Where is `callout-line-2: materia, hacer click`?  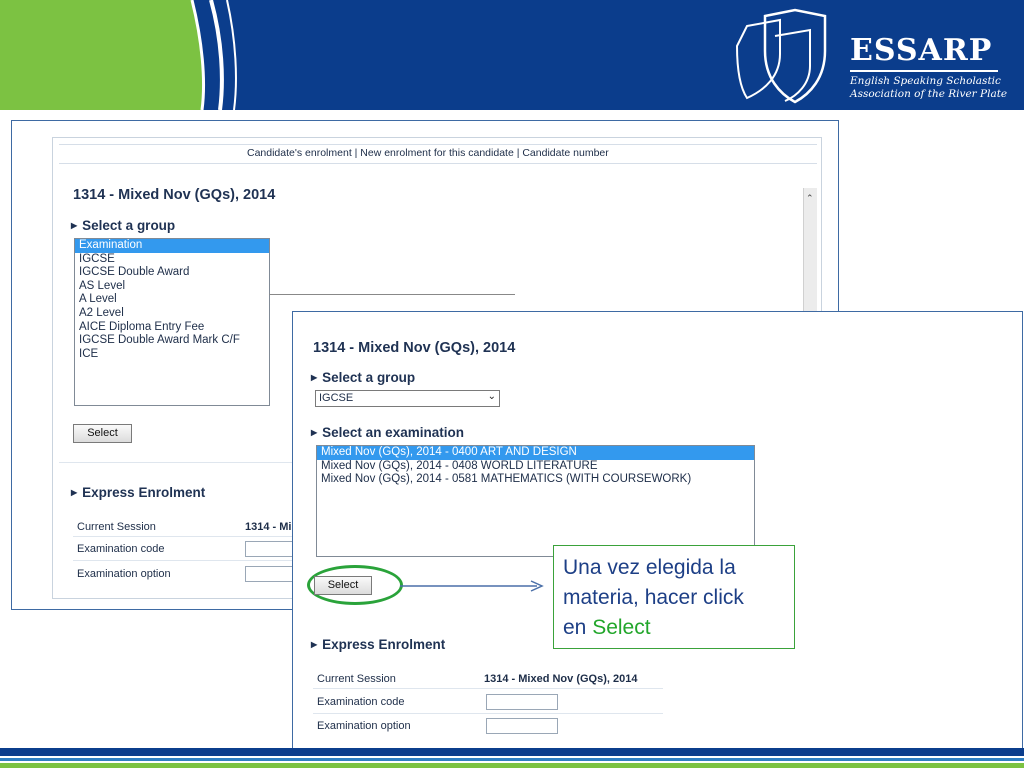 callout-line-2: materia, hacer click is located at coordinates (653, 597).